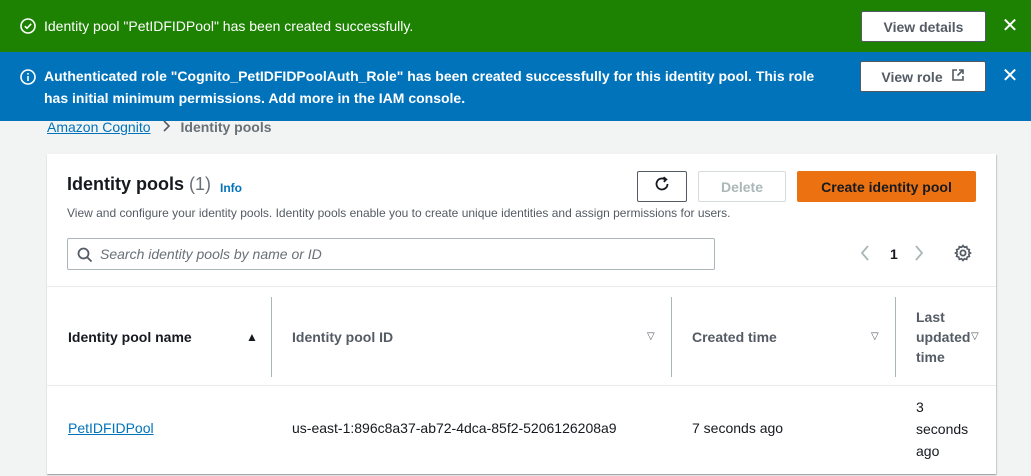 The image size is (1031, 476). I want to click on current-page-number: 1, so click(894, 254).